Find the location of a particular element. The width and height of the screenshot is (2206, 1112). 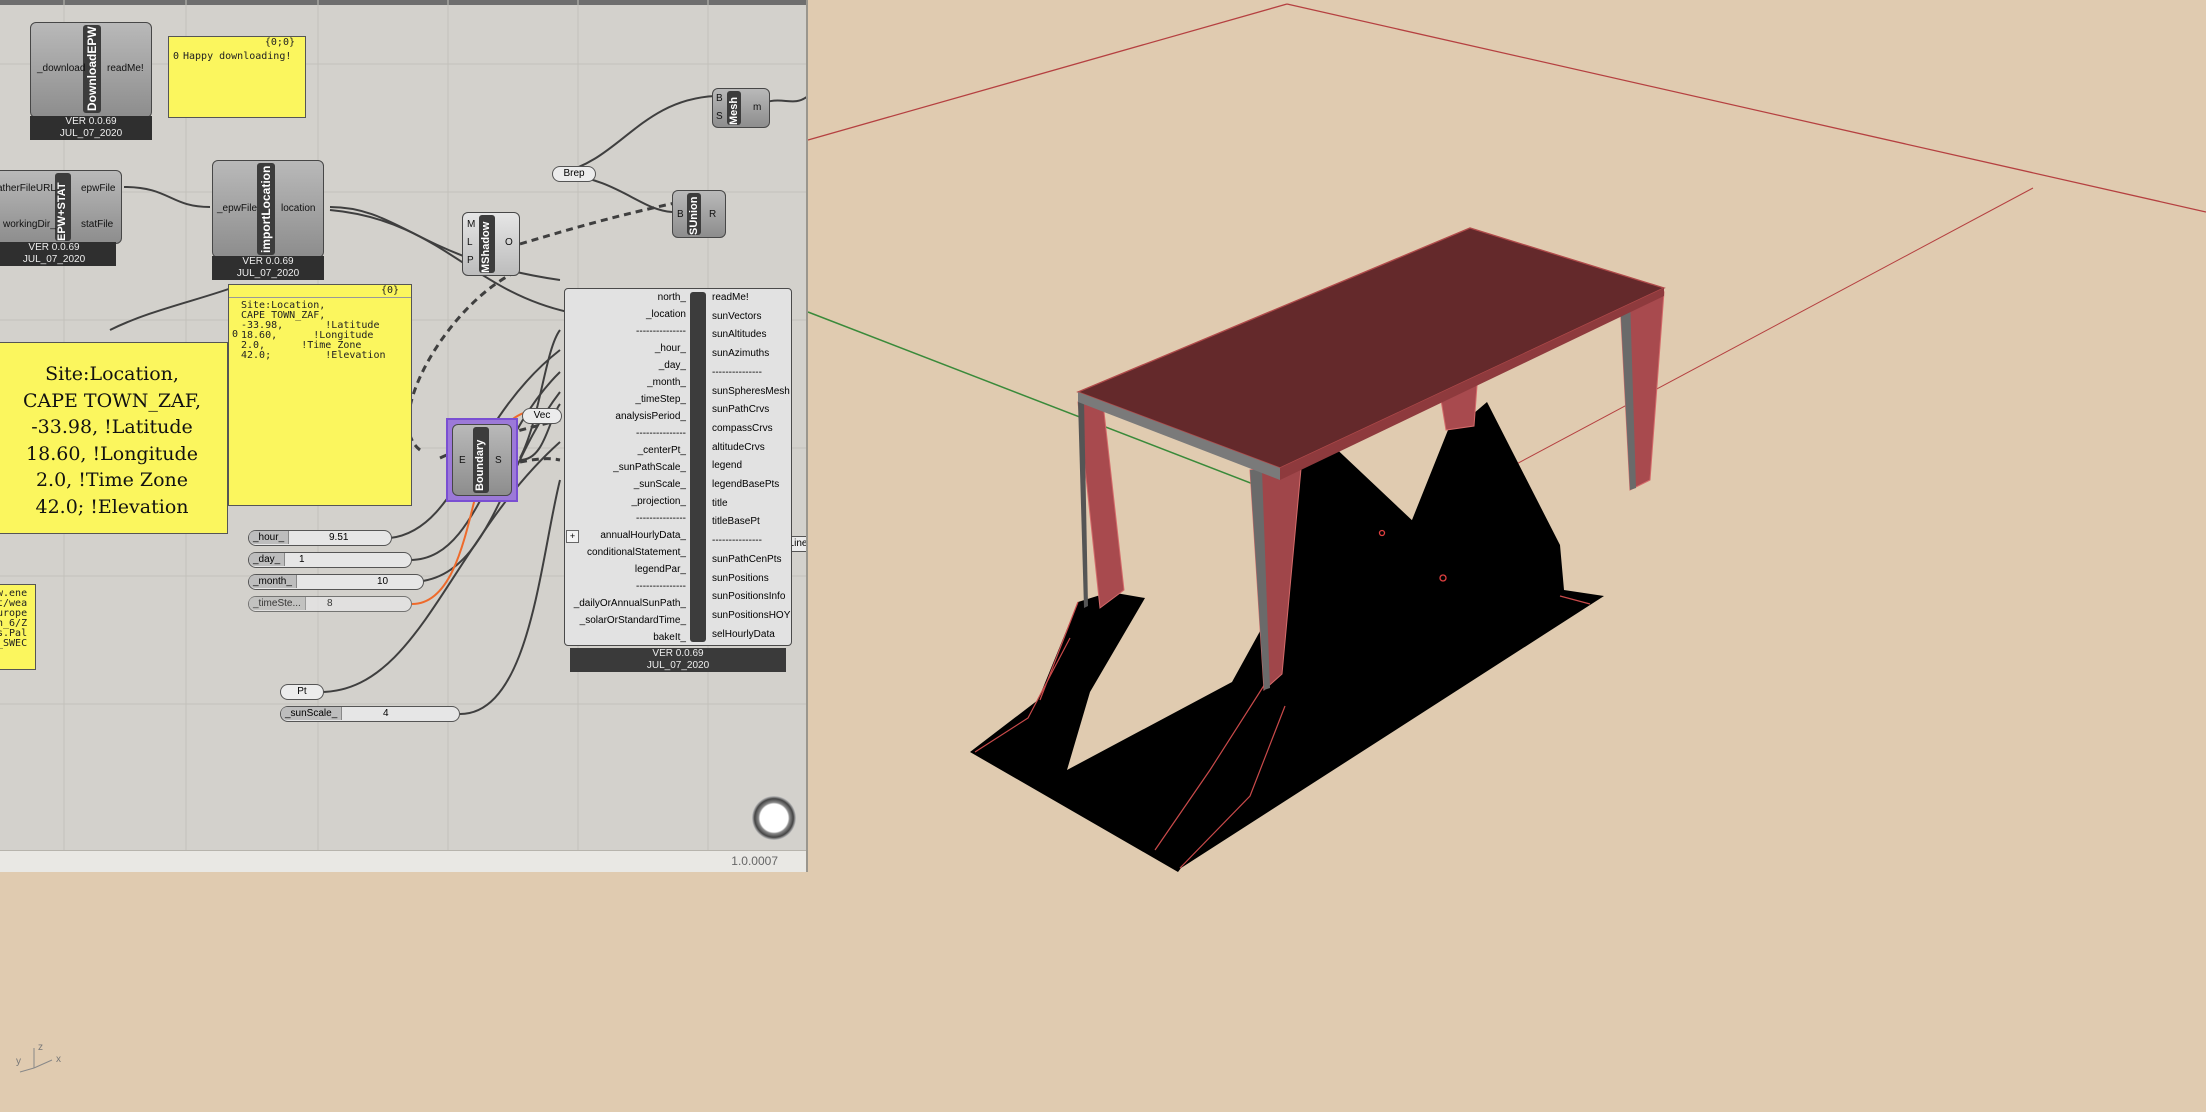

add-input-icon: + is located at coordinates (572, 536).